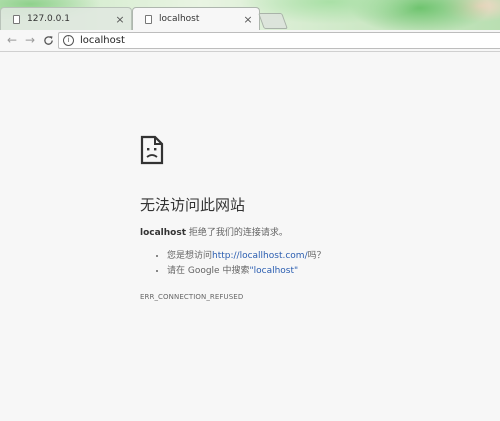 This screenshot has width=500, height=421. Describe the element at coordinates (12, 40) in the screenshot. I see `back-button: ←` at that location.